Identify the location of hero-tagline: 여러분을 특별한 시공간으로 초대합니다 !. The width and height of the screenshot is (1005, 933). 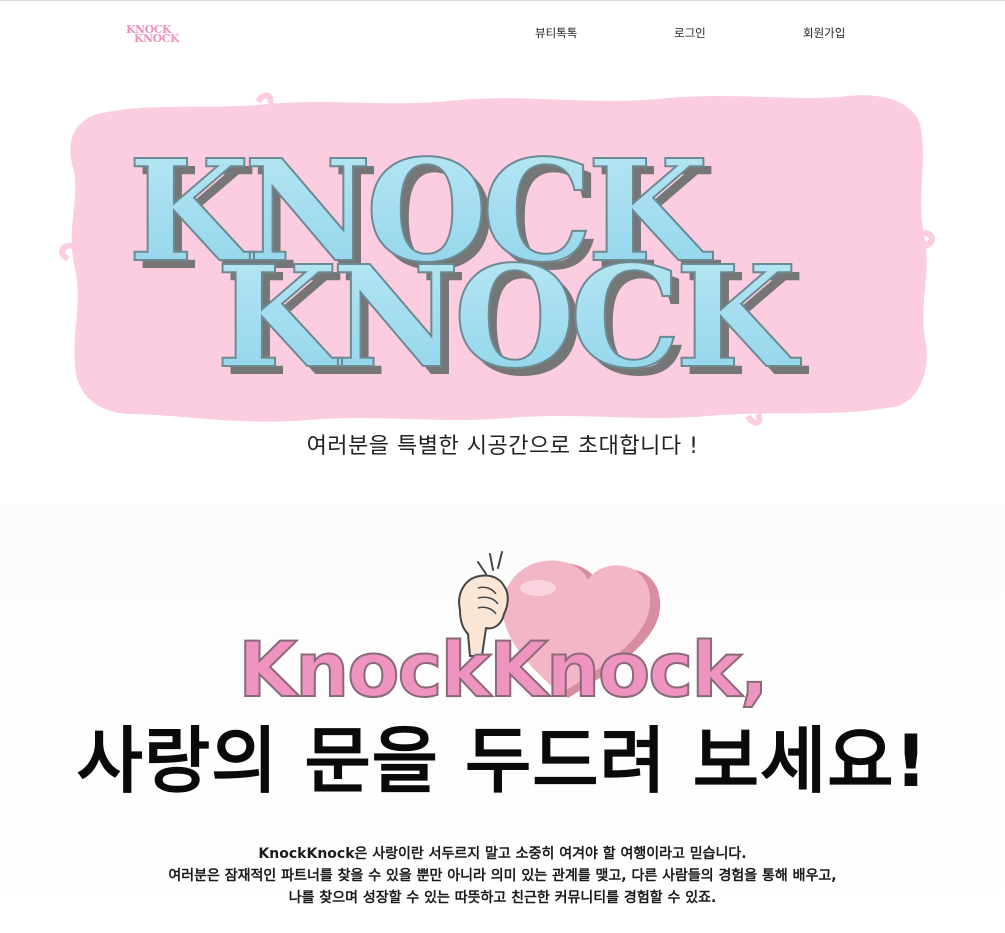
(502, 446).